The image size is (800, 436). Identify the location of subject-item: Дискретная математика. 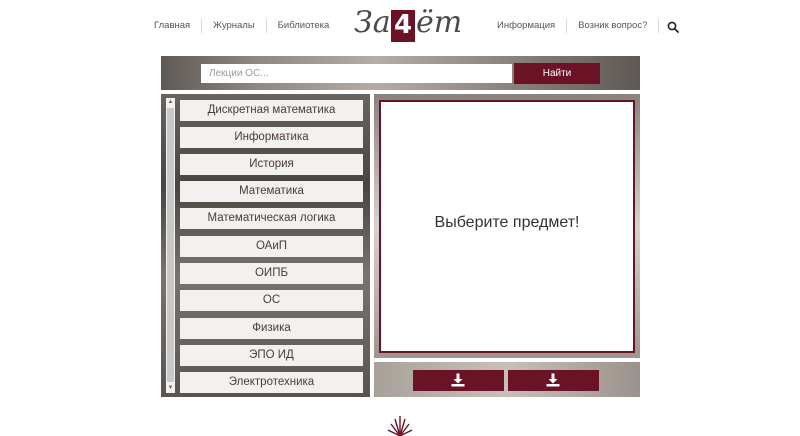
(271, 110).